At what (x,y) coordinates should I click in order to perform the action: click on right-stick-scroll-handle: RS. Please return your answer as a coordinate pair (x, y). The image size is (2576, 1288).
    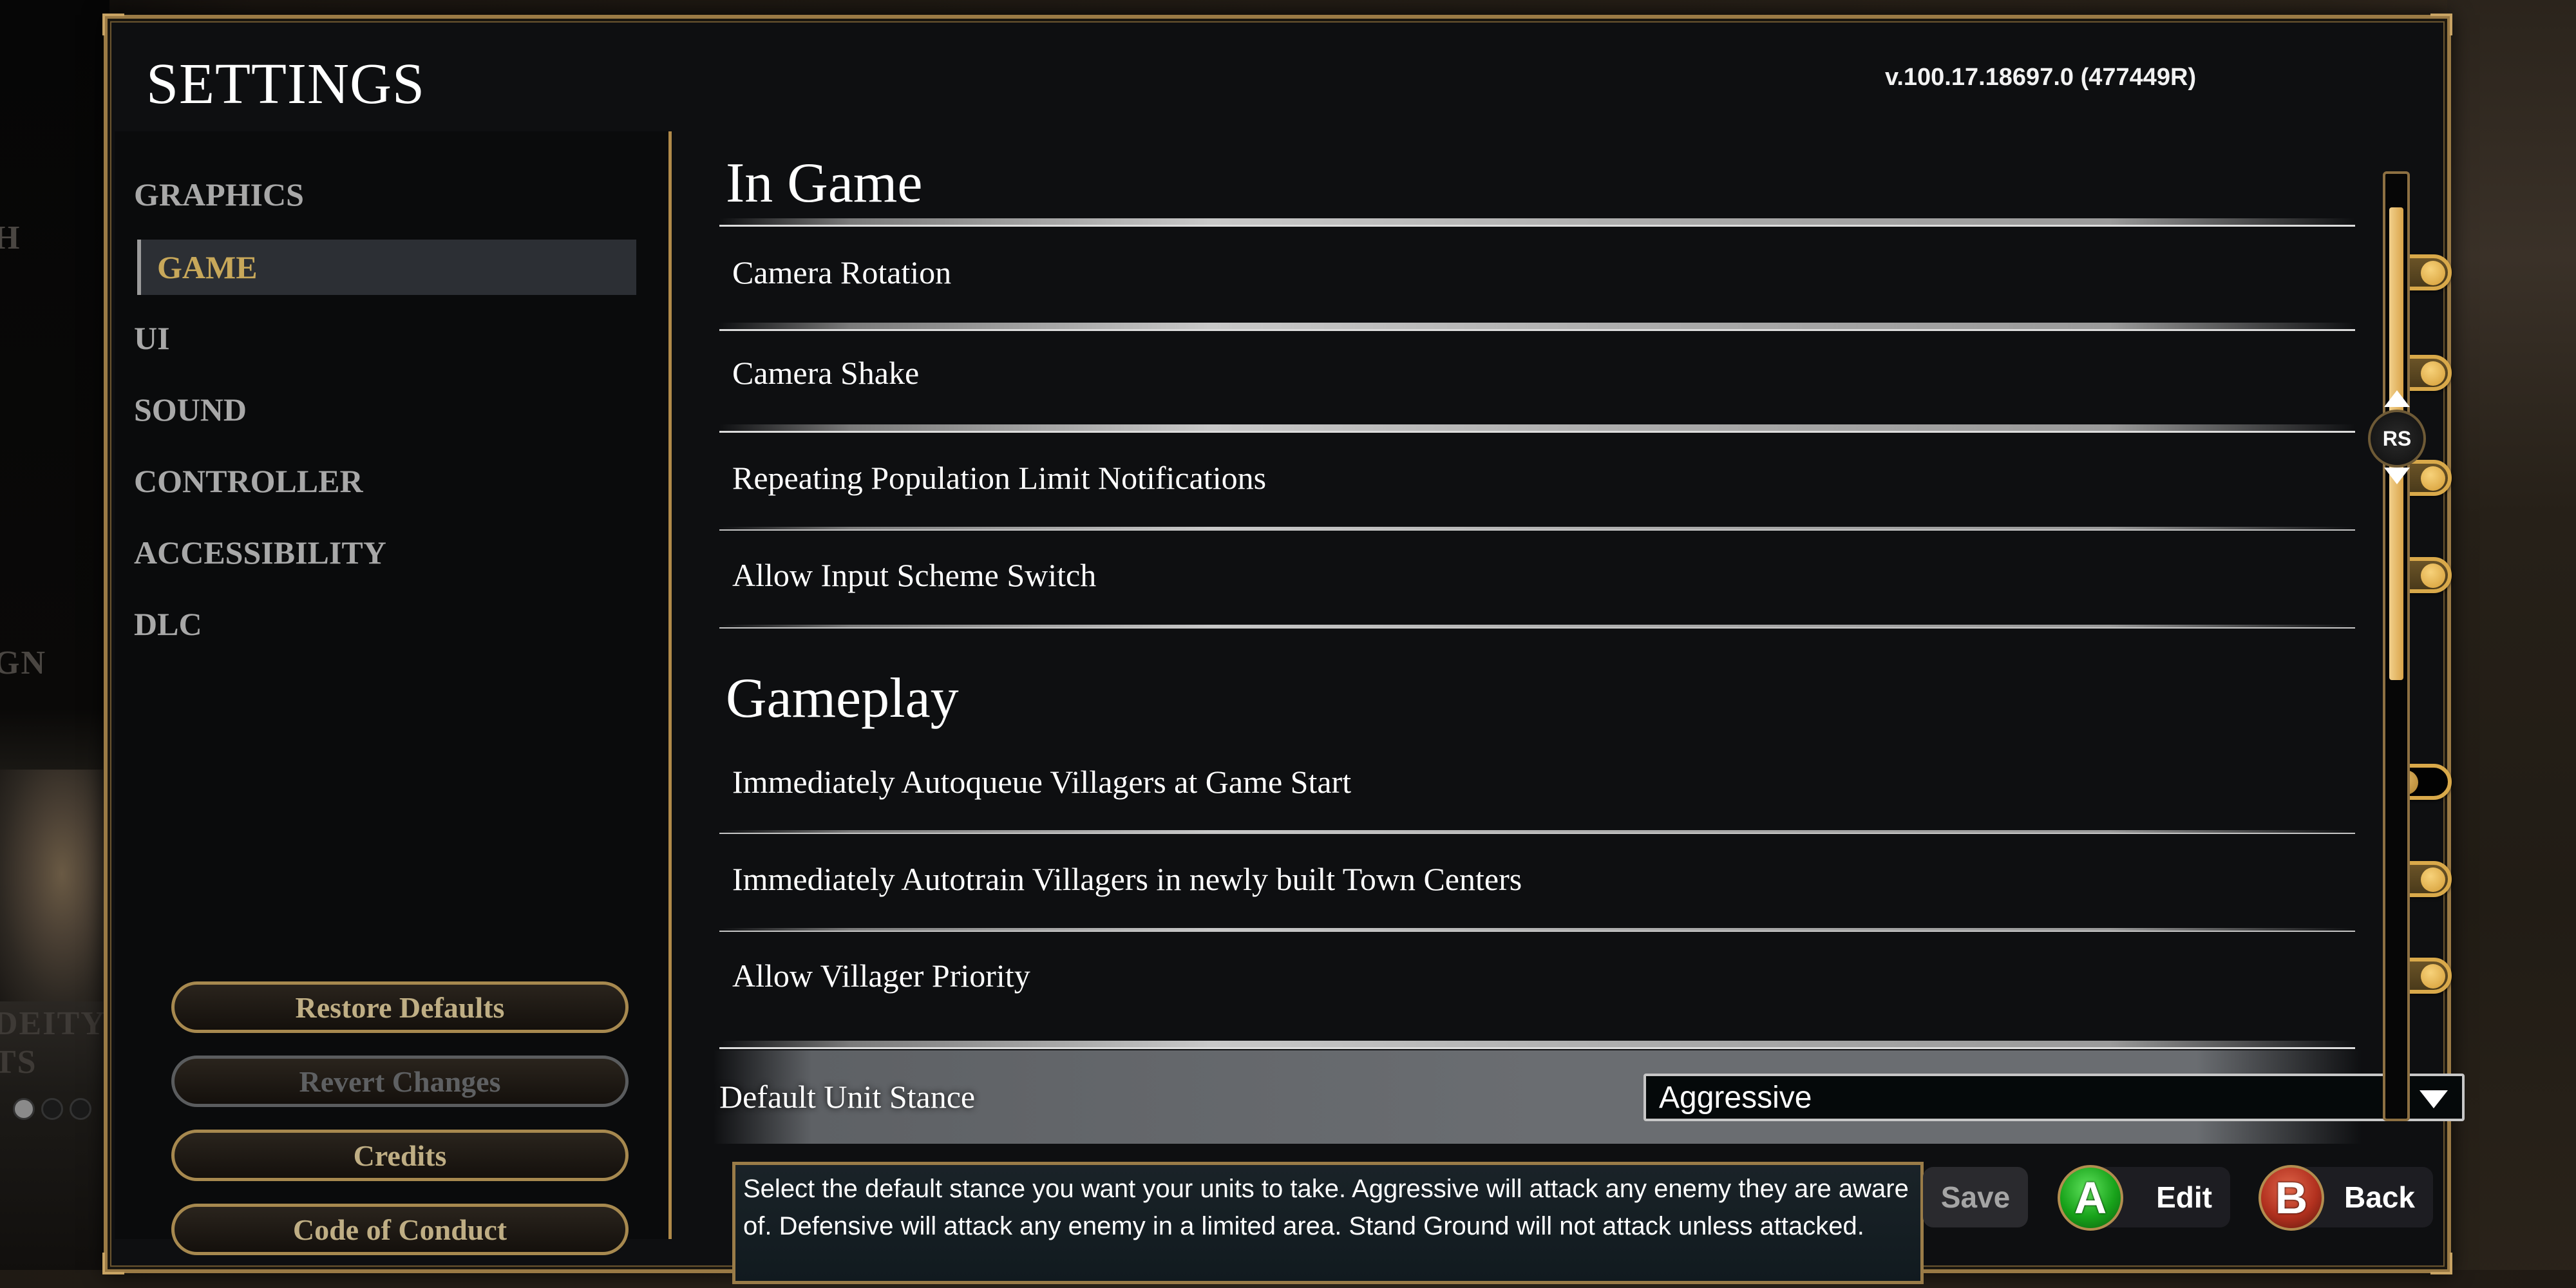
    Looking at the image, I should click on (2397, 439).